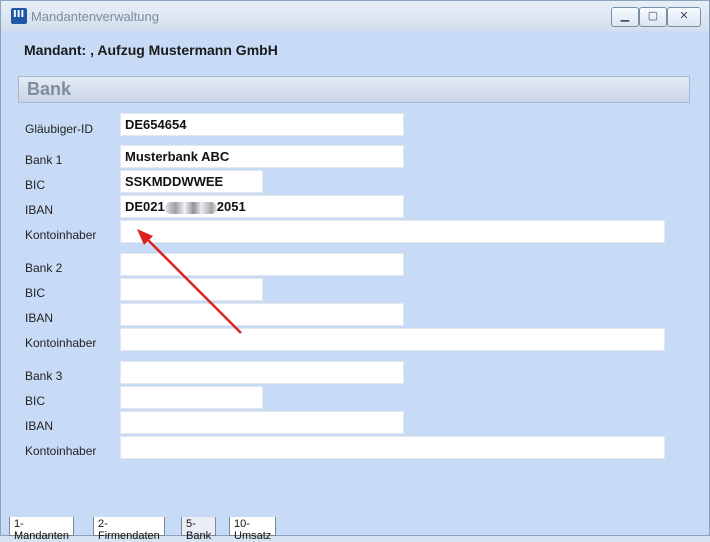 Image resolution: width=710 pixels, height=542 pixels. Describe the element at coordinates (354, 89) in the screenshot. I see `section-header-bank: Bank` at that location.